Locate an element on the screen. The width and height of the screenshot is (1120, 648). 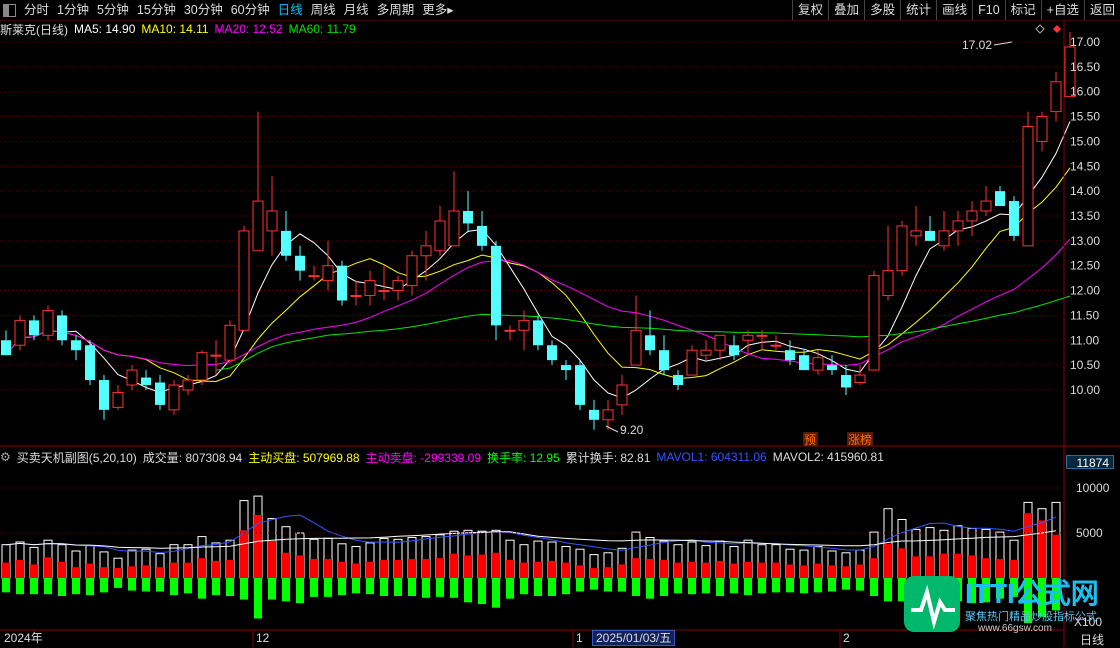
pre-tag-text: 预 is located at coordinates (810, 440).